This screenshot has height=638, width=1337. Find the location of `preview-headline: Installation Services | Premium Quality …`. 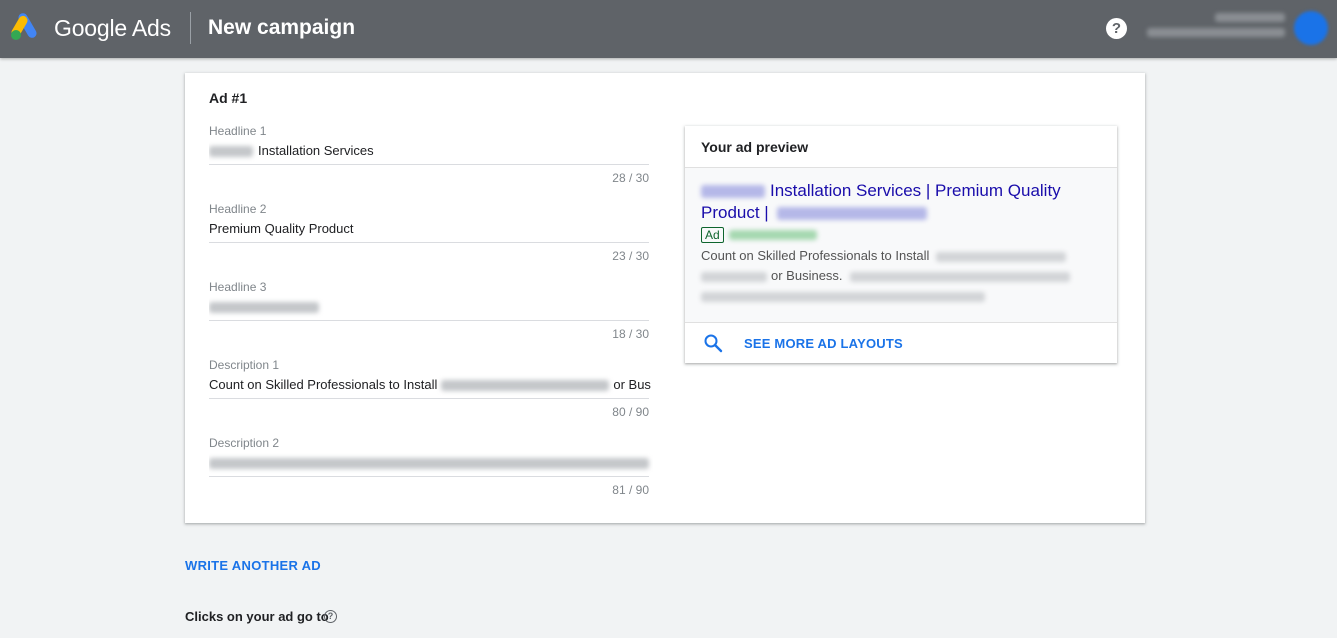

preview-headline: Installation Services | Premium Quality … is located at coordinates (901, 202).